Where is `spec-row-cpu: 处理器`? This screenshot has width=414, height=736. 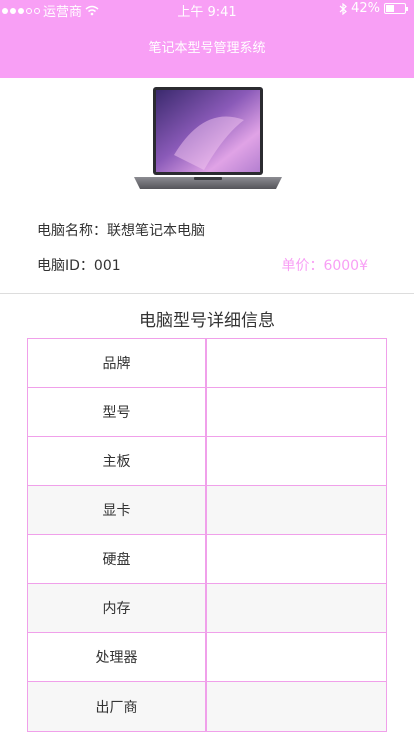 spec-row-cpu: 处理器 is located at coordinates (207, 657).